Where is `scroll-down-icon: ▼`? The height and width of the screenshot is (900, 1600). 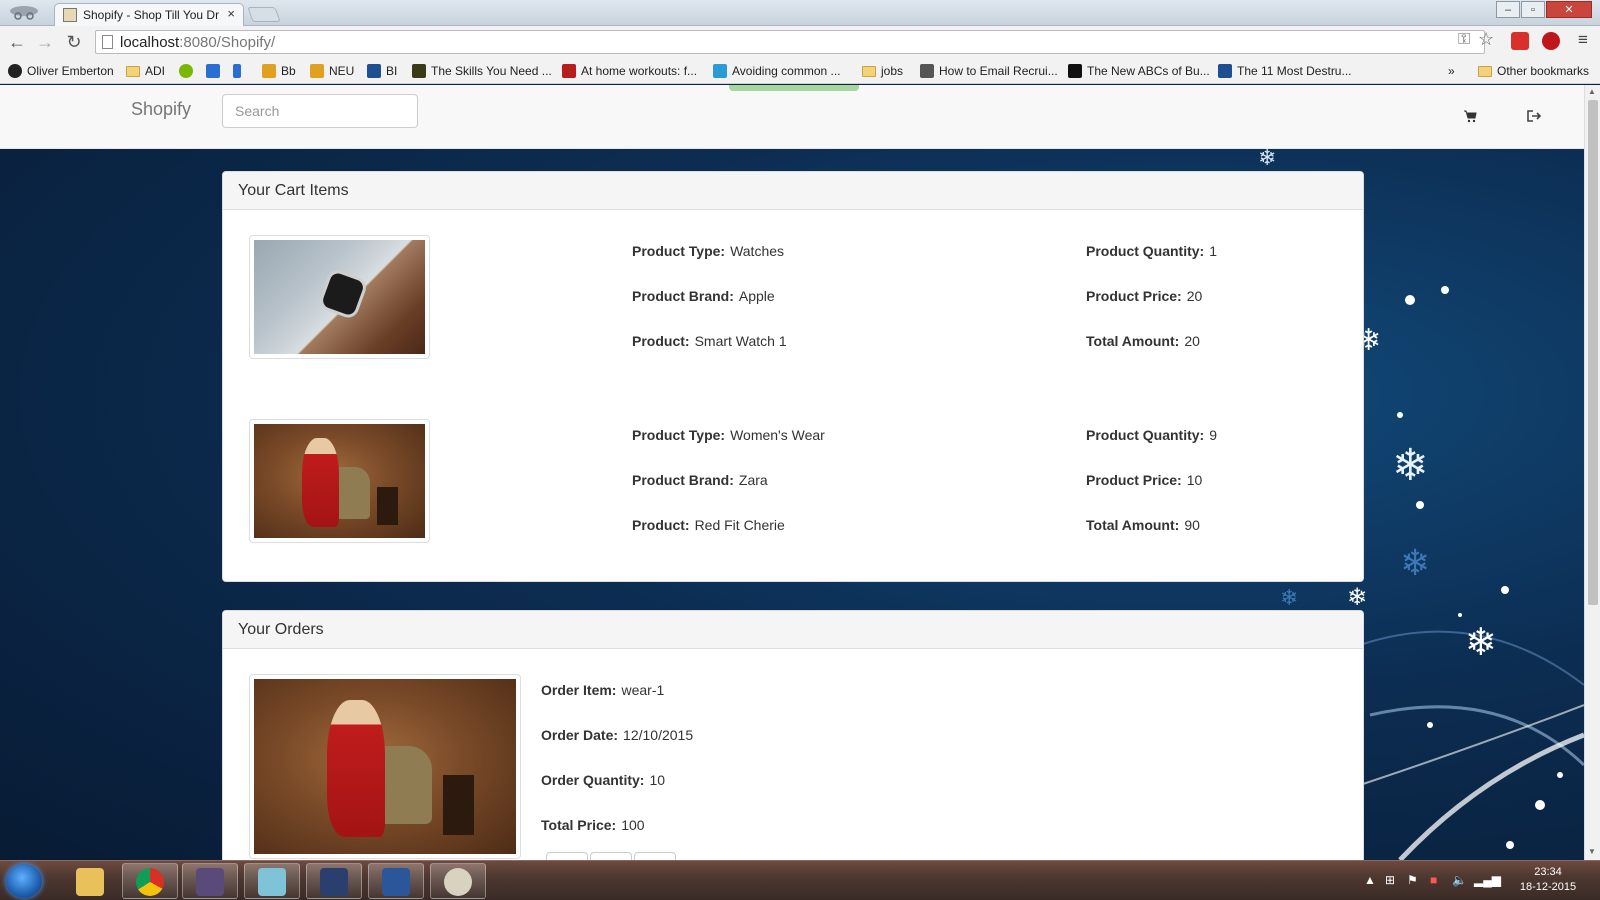 scroll-down-icon: ▼ is located at coordinates (1592, 851).